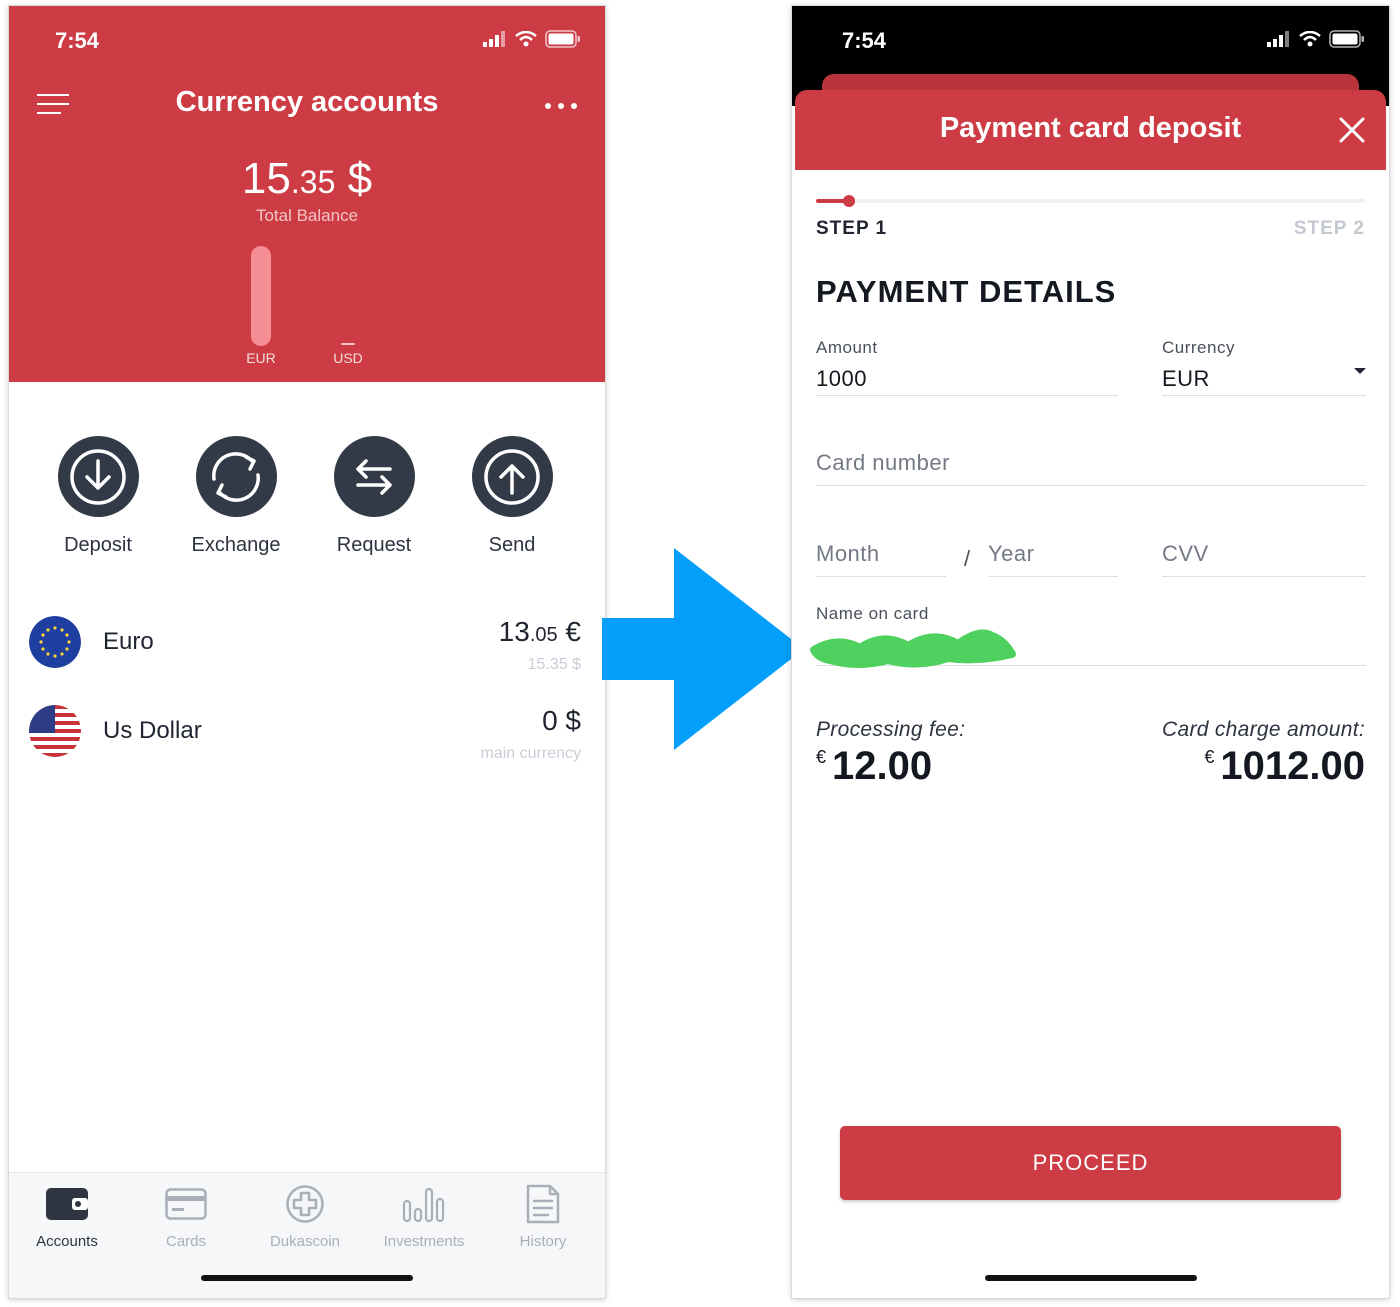 The image size is (1400, 1307). What do you see at coordinates (874, 766) in the screenshot?
I see `processing-fee-amount: €12.00` at bounding box center [874, 766].